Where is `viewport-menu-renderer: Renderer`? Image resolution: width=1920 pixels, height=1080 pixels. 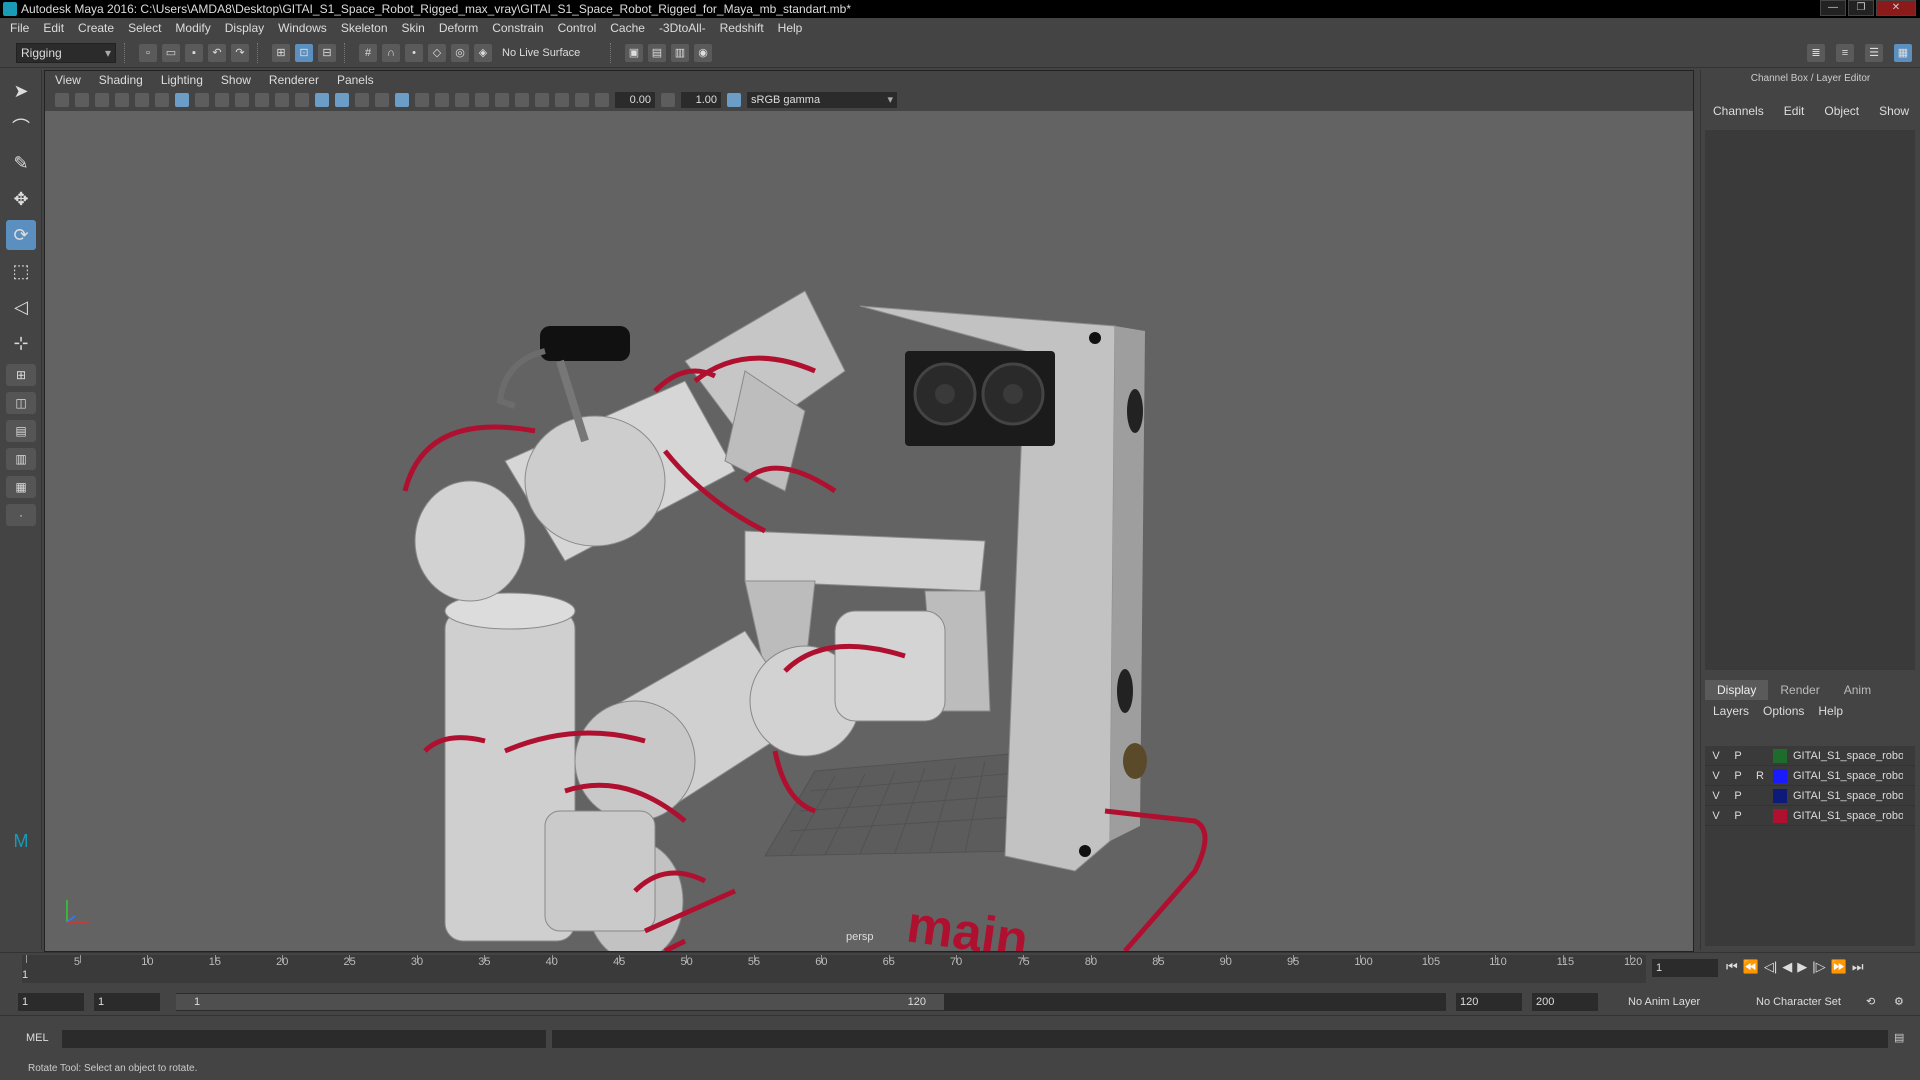
viewport-menu-renderer: Renderer is located at coordinates (294, 80).